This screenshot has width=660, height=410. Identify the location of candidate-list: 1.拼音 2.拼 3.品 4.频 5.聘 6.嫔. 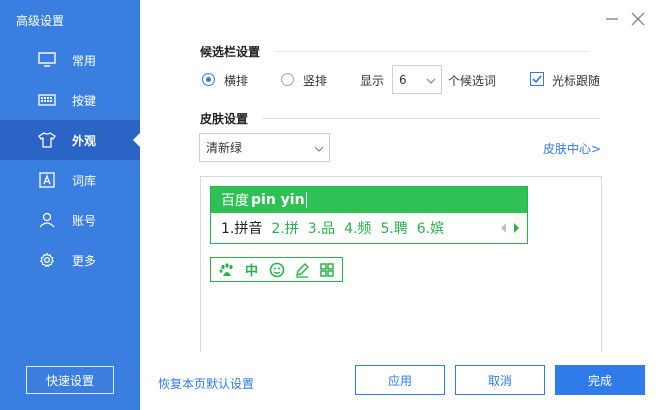
(369, 228).